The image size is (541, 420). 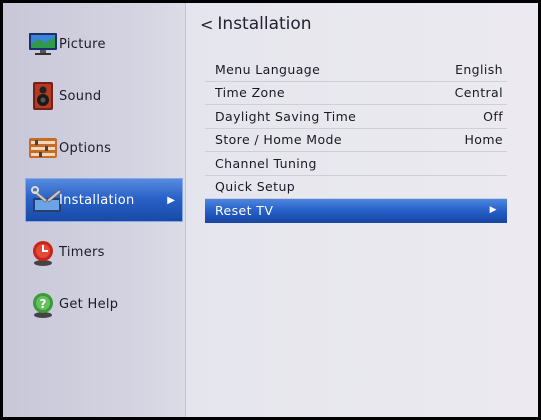 What do you see at coordinates (264, 24) in the screenshot?
I see `menu-title: Installation` at bounding box center [264, 24].